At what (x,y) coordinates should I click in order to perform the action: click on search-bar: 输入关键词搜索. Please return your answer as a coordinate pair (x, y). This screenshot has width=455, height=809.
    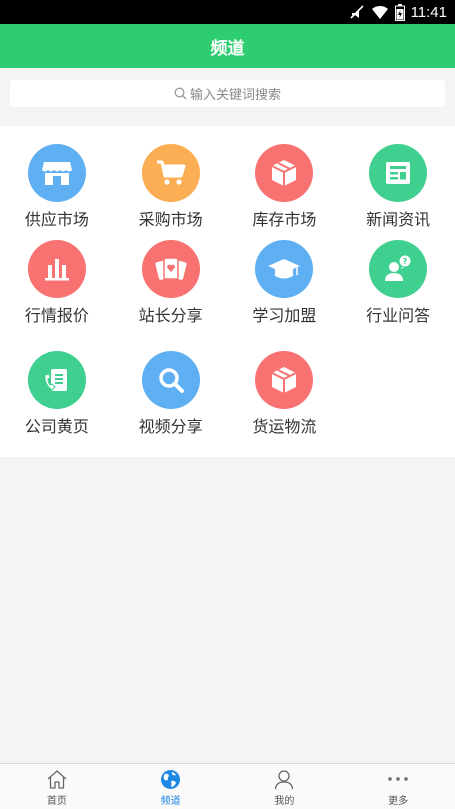
    Looking at the image, I should click on (227, 97).